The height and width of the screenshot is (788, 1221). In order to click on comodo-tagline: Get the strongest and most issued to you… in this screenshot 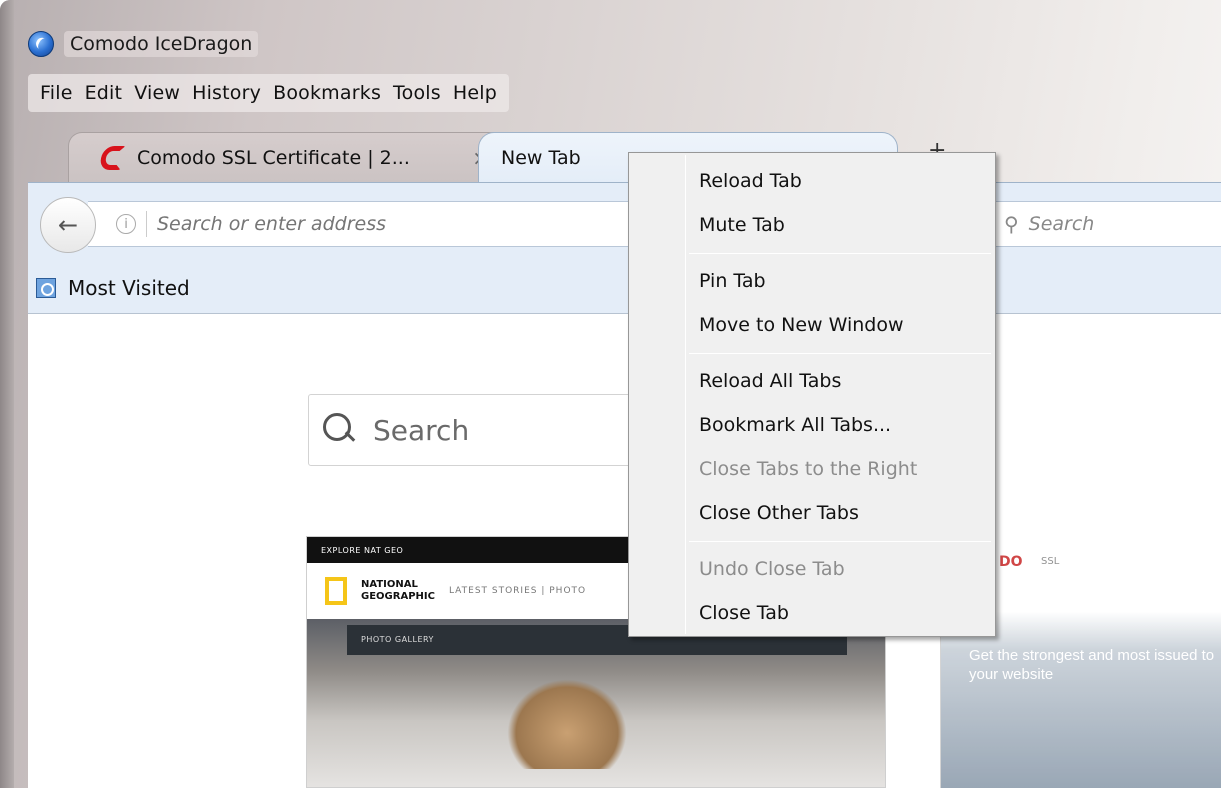, I will do `click(1092, 665)`.